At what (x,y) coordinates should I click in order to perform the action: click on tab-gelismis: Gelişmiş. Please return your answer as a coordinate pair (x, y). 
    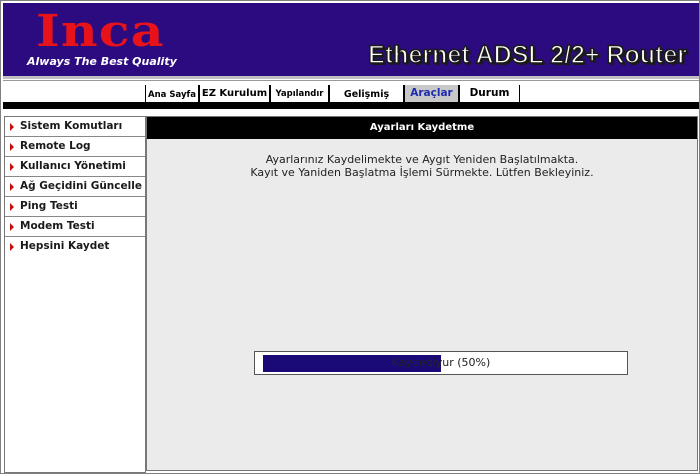
    Looking at the image, I should click on (366, 94).